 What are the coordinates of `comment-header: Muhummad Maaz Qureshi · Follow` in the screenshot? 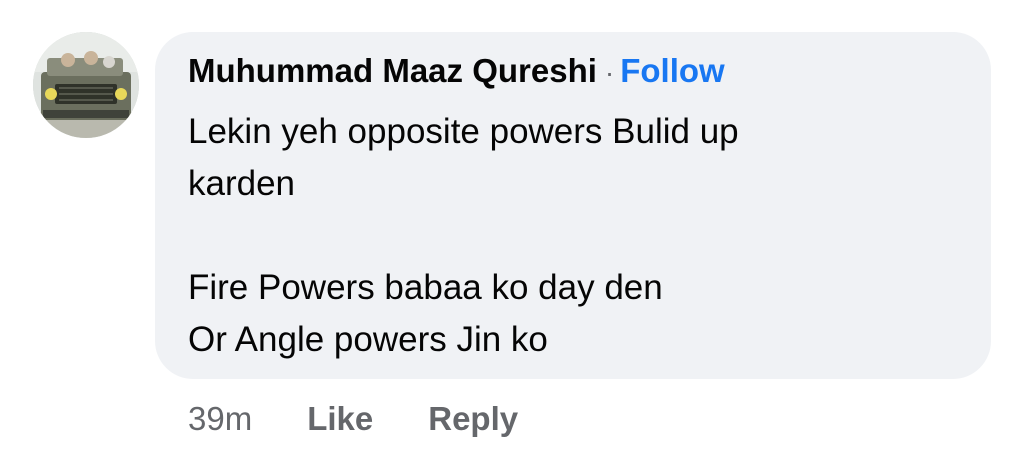 It's located at (456, 72).